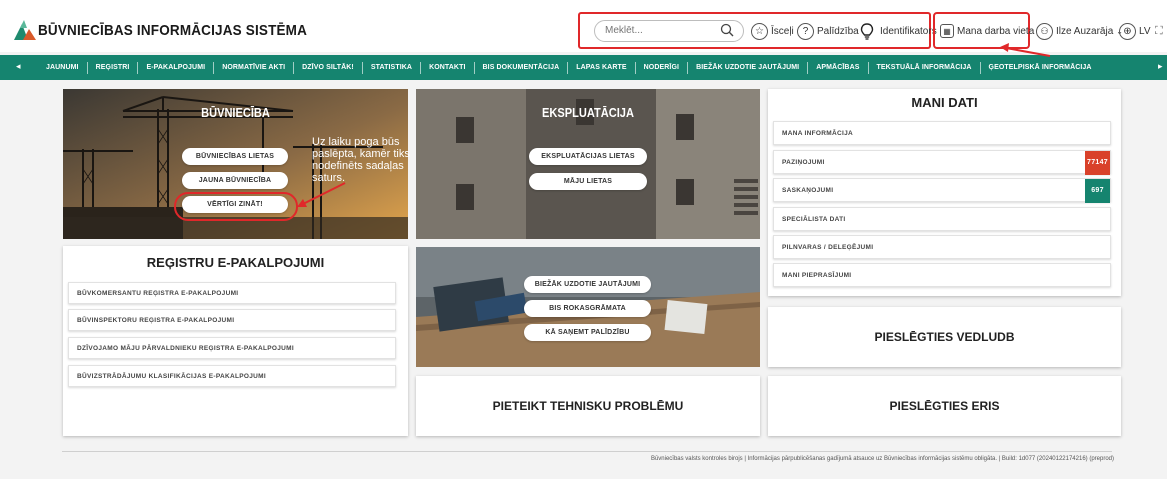  I want to click on question-icon: ?, so click(805, 31).